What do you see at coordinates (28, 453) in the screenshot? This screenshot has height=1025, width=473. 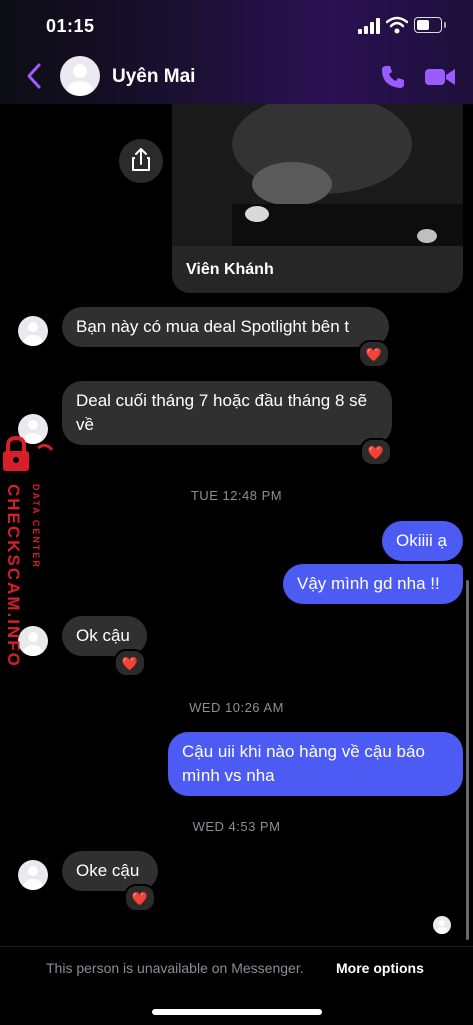 I see `lock-icon` at bounding box center [28, 453].